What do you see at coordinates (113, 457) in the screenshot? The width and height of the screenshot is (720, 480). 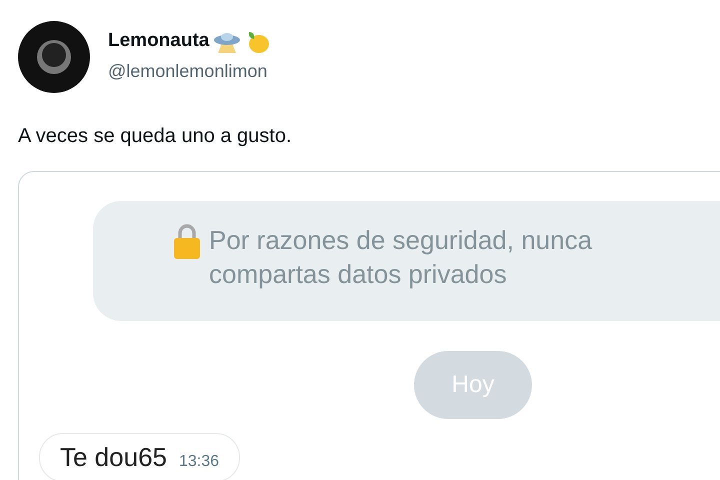 I see `message-text: Te dou65` at bounding box center [113, 457].